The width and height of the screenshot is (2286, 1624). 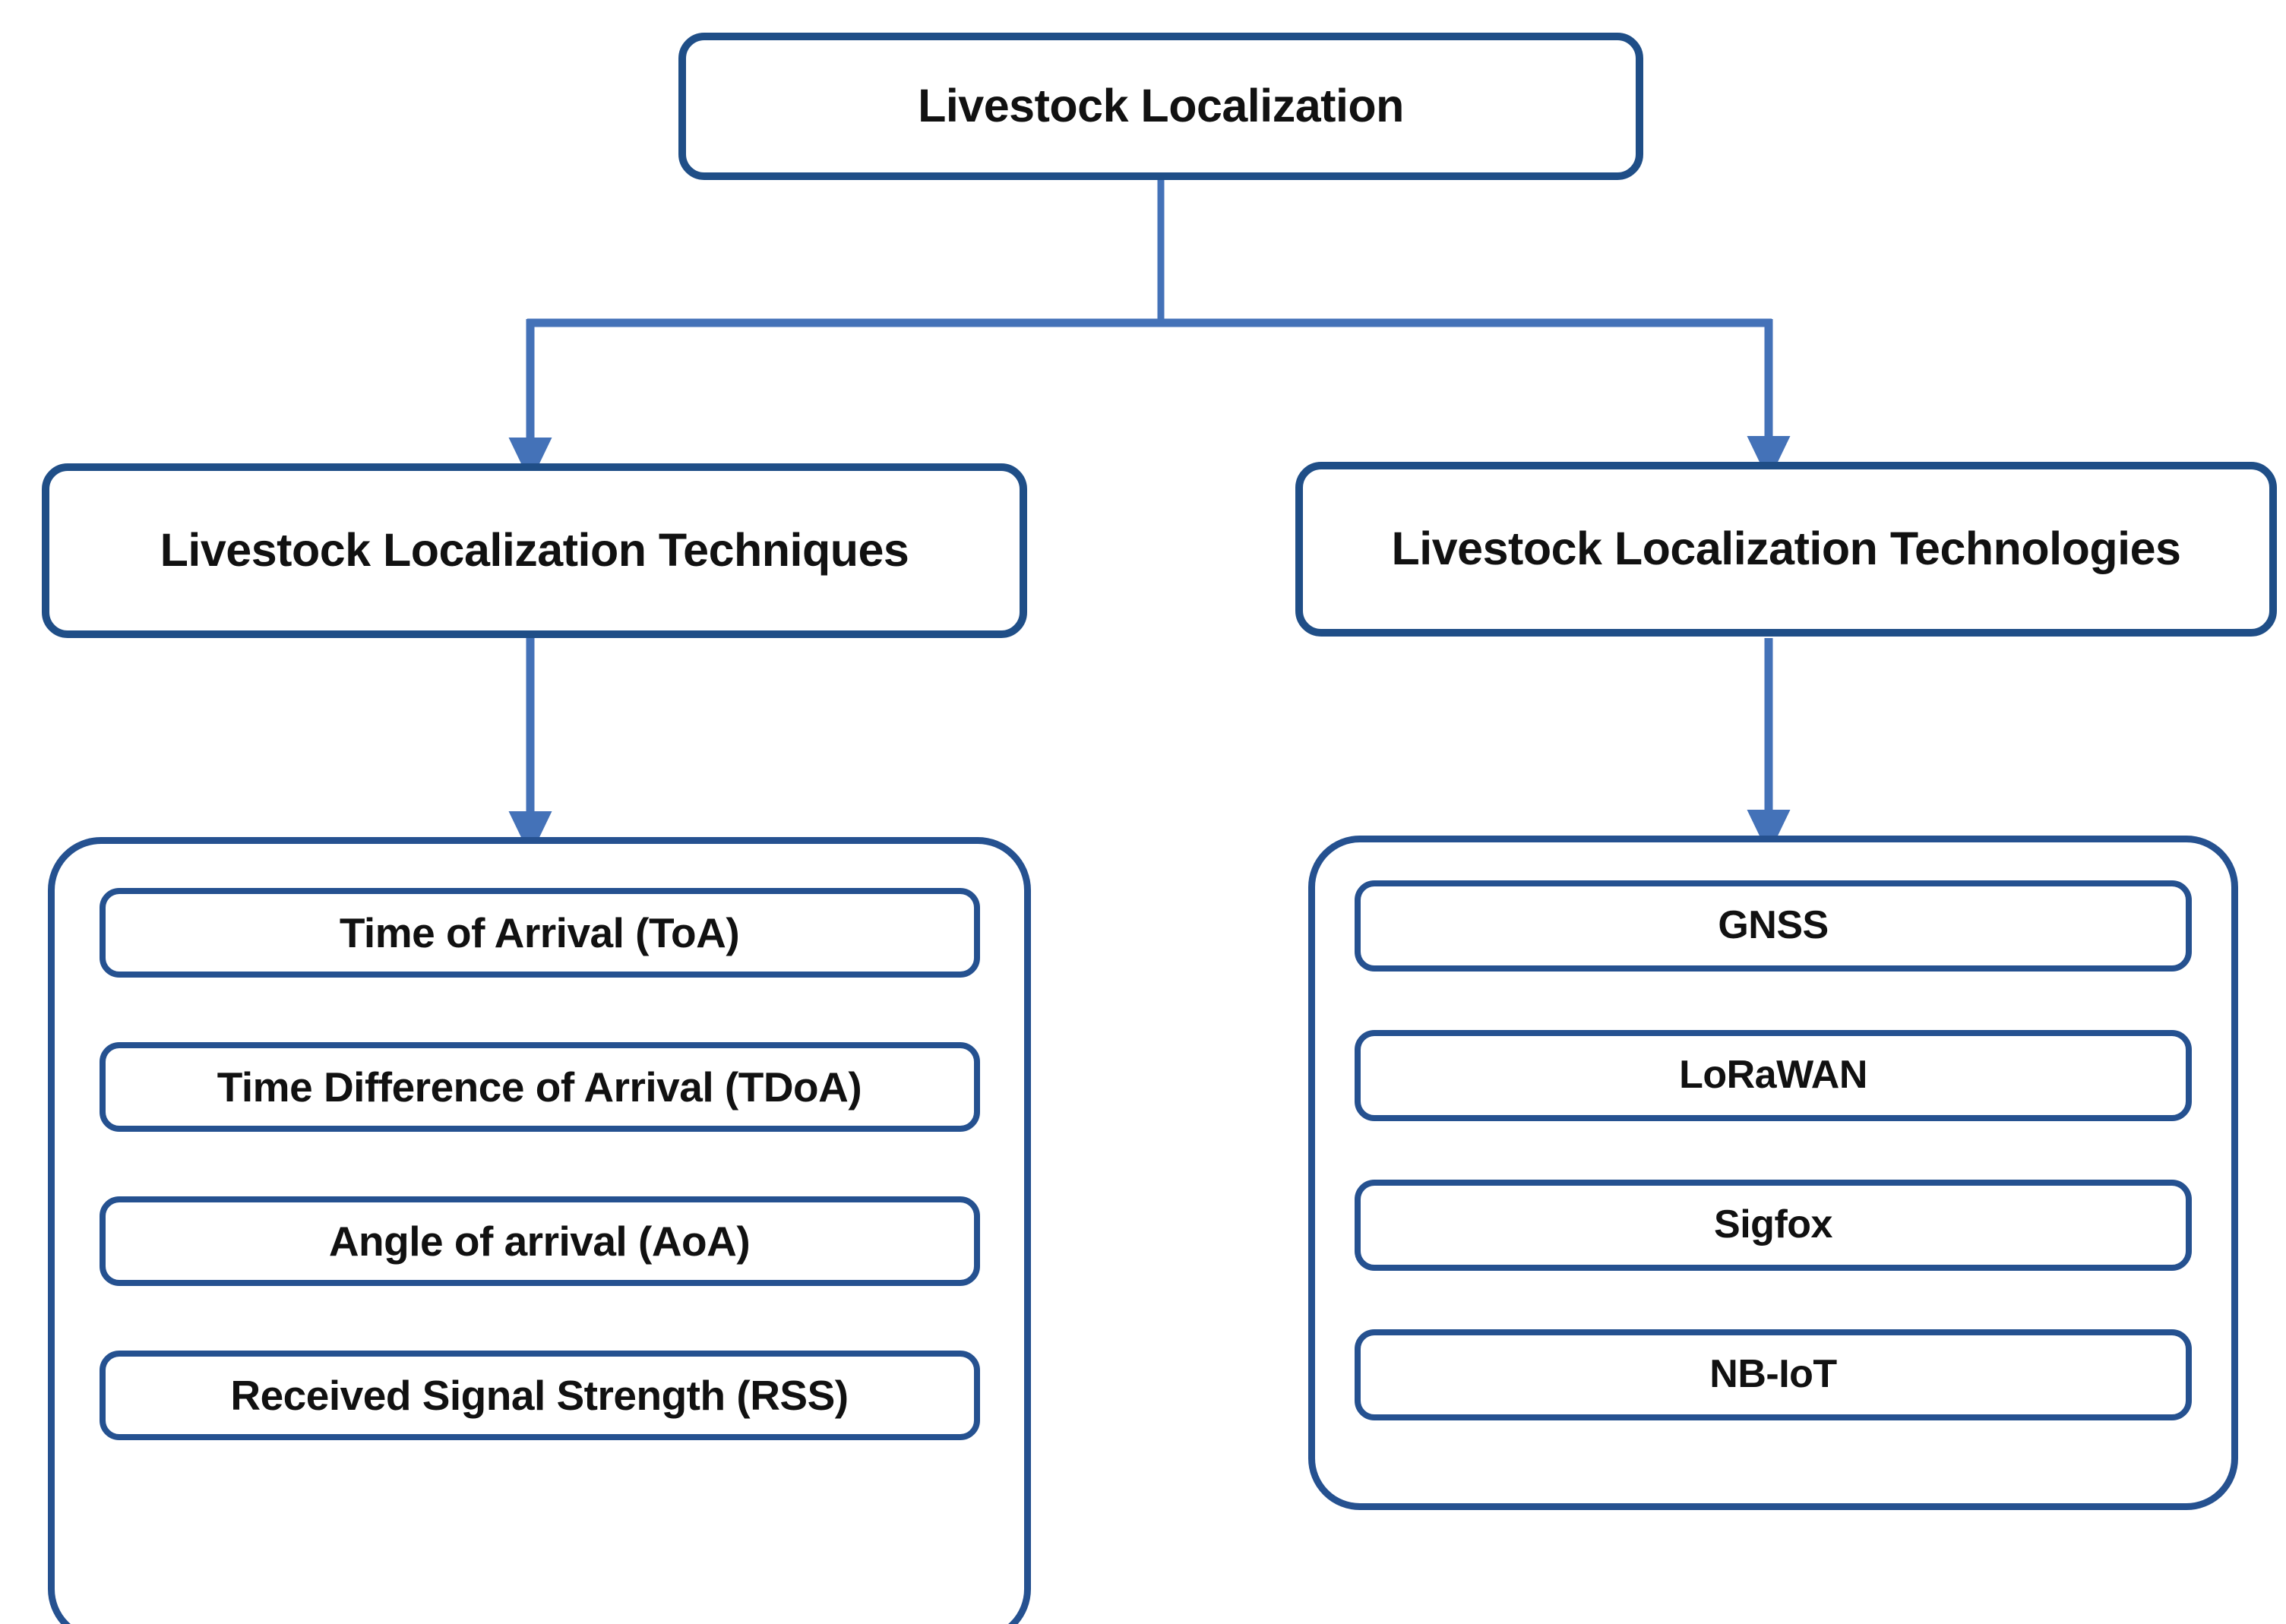 I want to click on leaf-label: GNSS, so click(x=1774, y=926).